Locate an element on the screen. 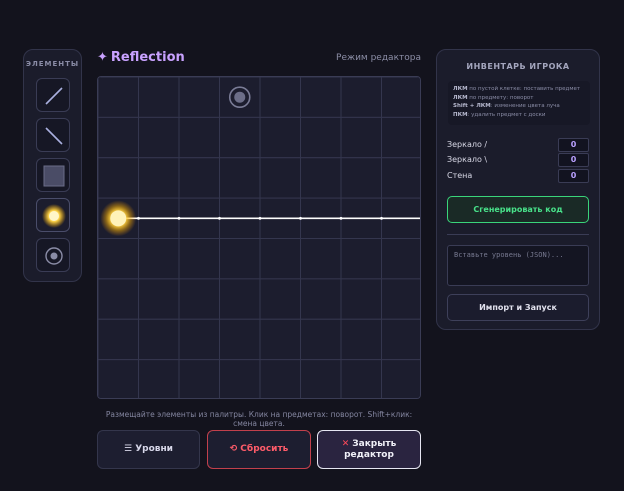 The image size is (624, 491). inventory-label: Зеркало / is located at coordinates (467, 144).